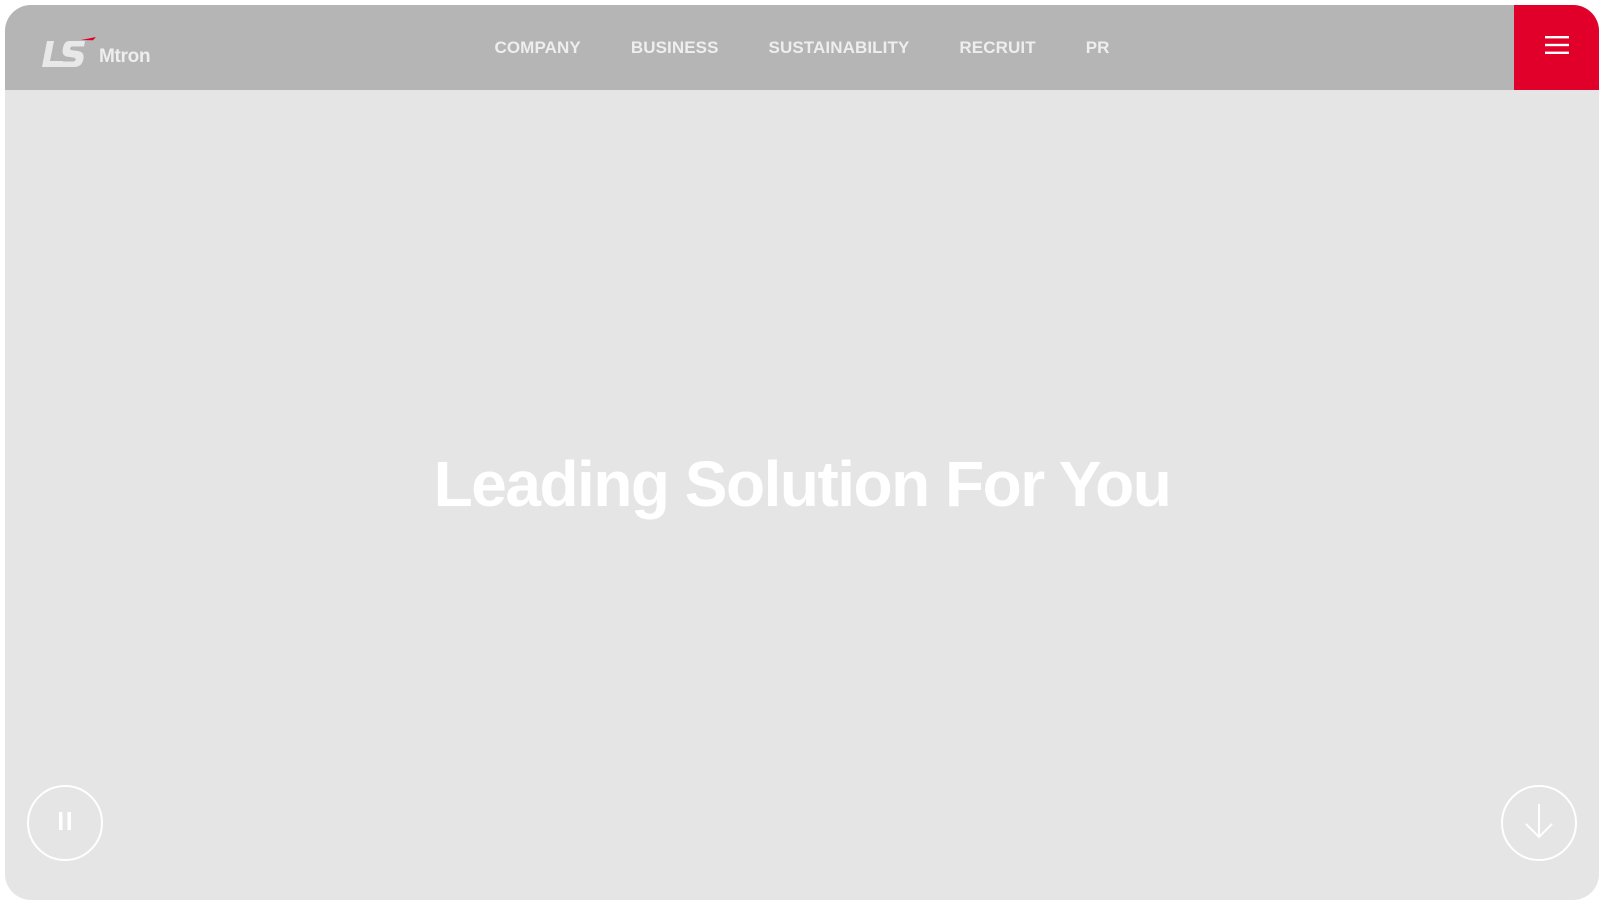 Image resolution: width=1605 pixels, height=906 pixels. I want to click on nav-item-sustainability: SUSTAINABILITY, so click(839, 48).